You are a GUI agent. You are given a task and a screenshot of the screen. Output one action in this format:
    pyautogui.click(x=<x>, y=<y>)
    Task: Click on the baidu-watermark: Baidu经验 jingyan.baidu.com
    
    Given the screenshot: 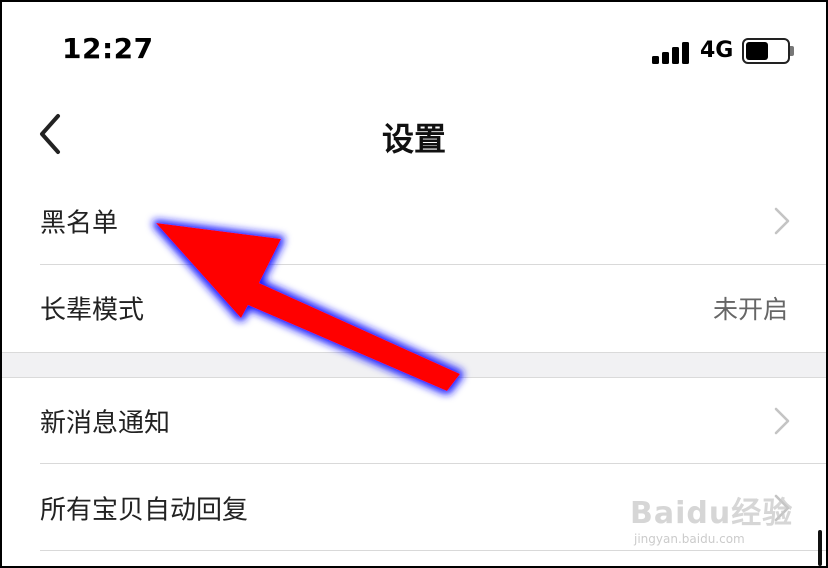 What is the action you would take?
    pyautogui.click(x=720, y=515)
    